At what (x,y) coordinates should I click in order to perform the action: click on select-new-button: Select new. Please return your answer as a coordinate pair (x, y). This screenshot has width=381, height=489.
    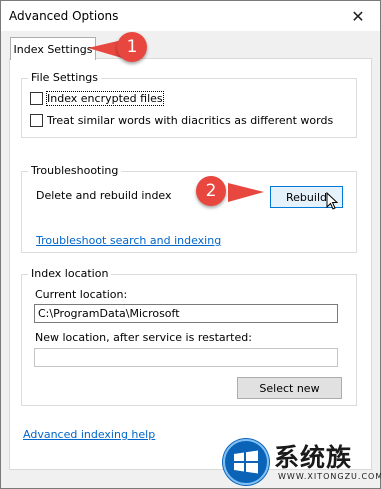
    Looking at the image, I should click on (289, 388).